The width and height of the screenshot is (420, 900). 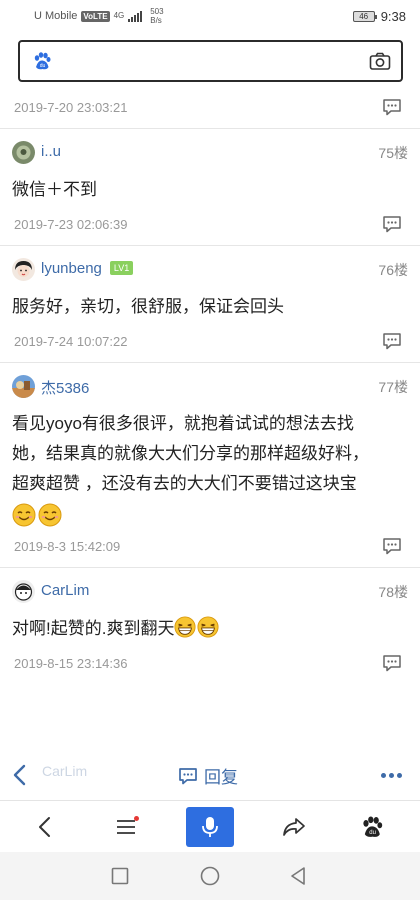 I want to click on circle-icon, so click(x=210, y=876).